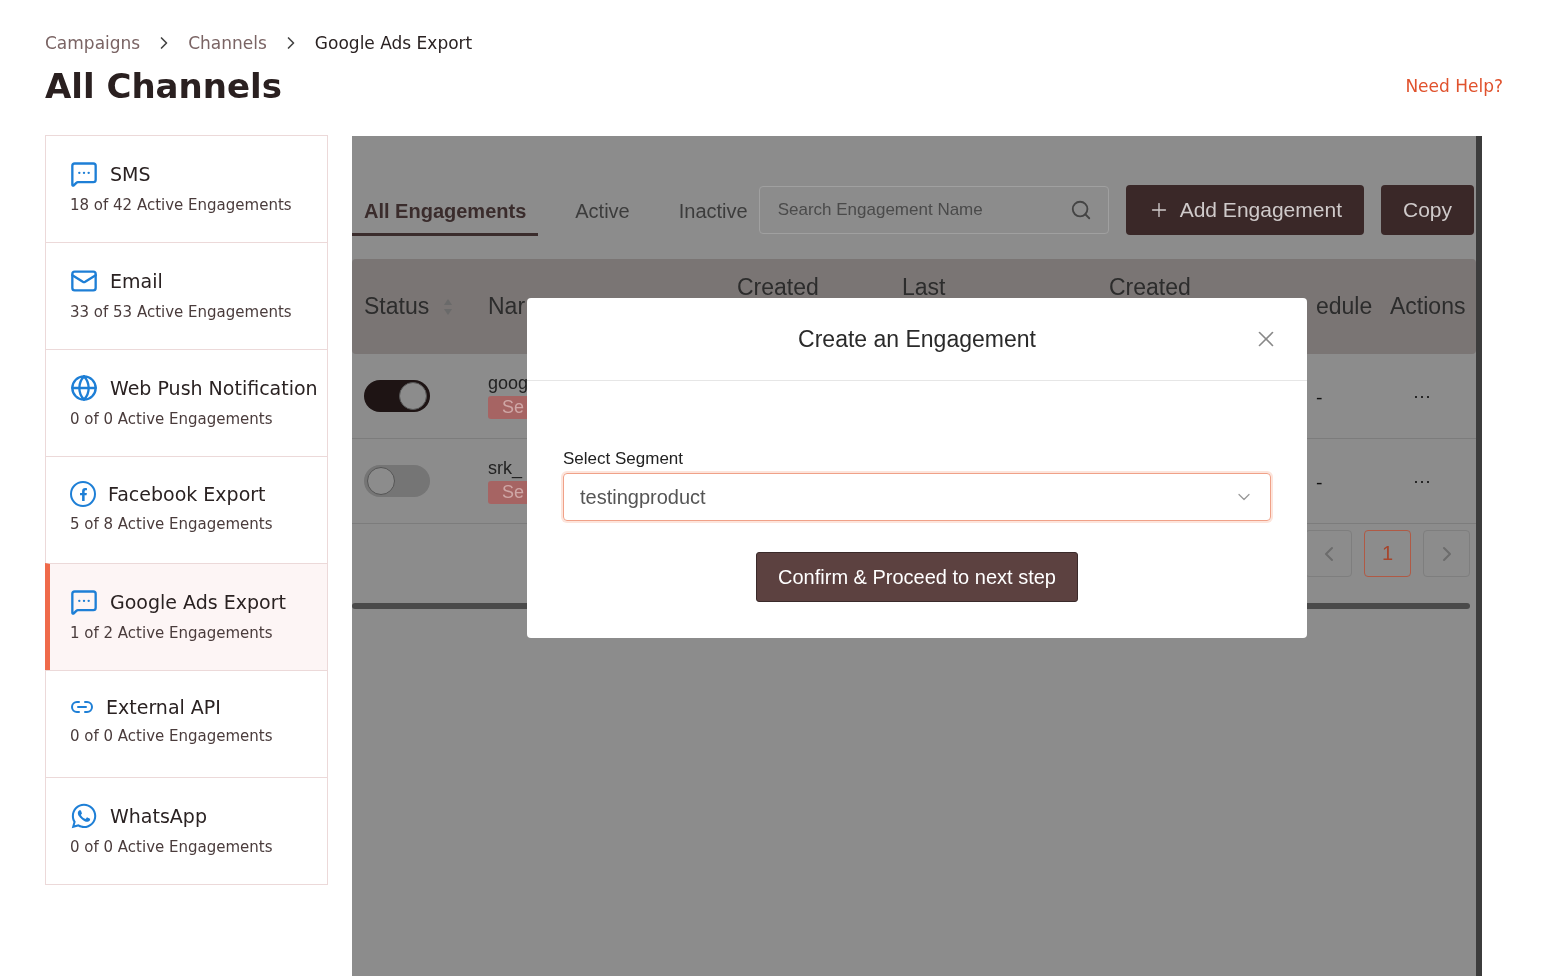  I want to click on tab: All Engagements, so click(445, 210).